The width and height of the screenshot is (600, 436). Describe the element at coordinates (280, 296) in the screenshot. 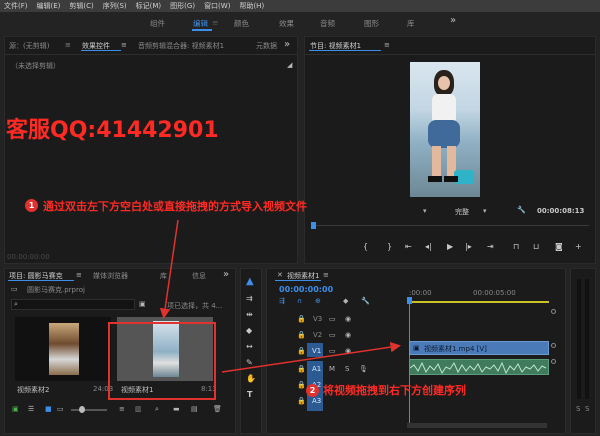

I see `annotation-arrows` at that location.